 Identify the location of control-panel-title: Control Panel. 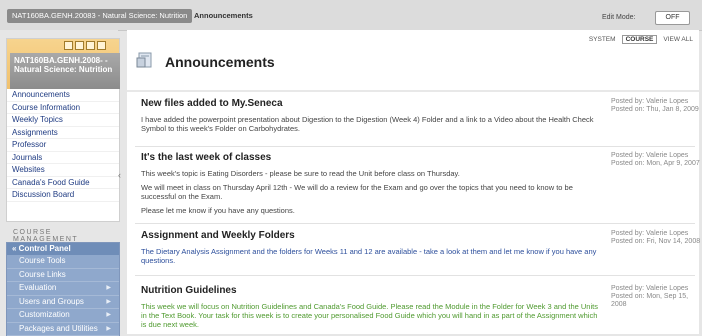
(45, 248).